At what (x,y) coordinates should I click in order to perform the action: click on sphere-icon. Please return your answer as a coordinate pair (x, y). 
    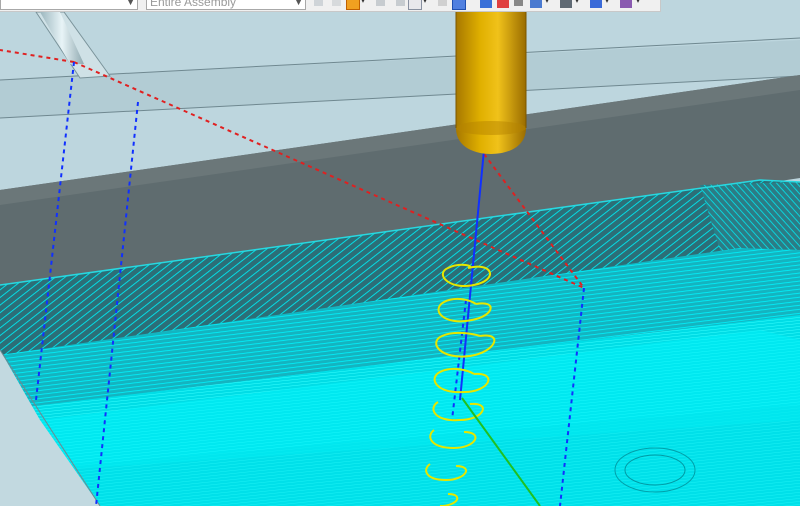
    Looking at the image, I should click on (503, 4).